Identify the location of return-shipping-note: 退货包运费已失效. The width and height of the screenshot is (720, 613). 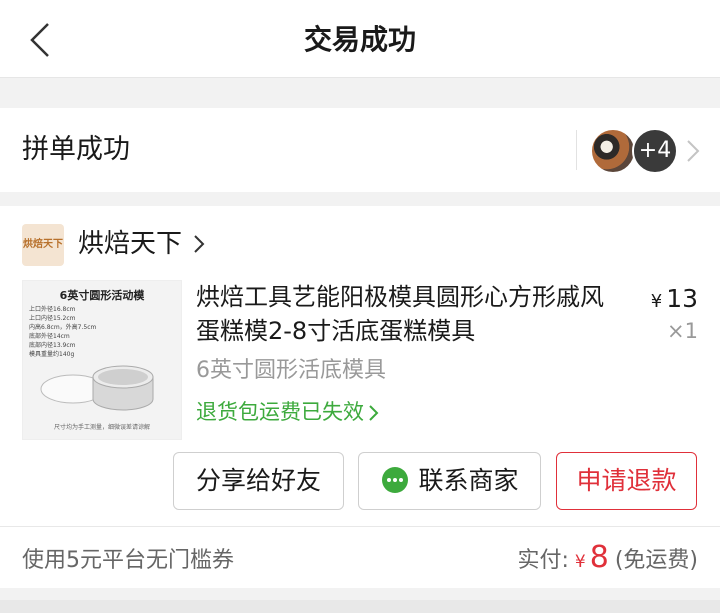
(288, 412).